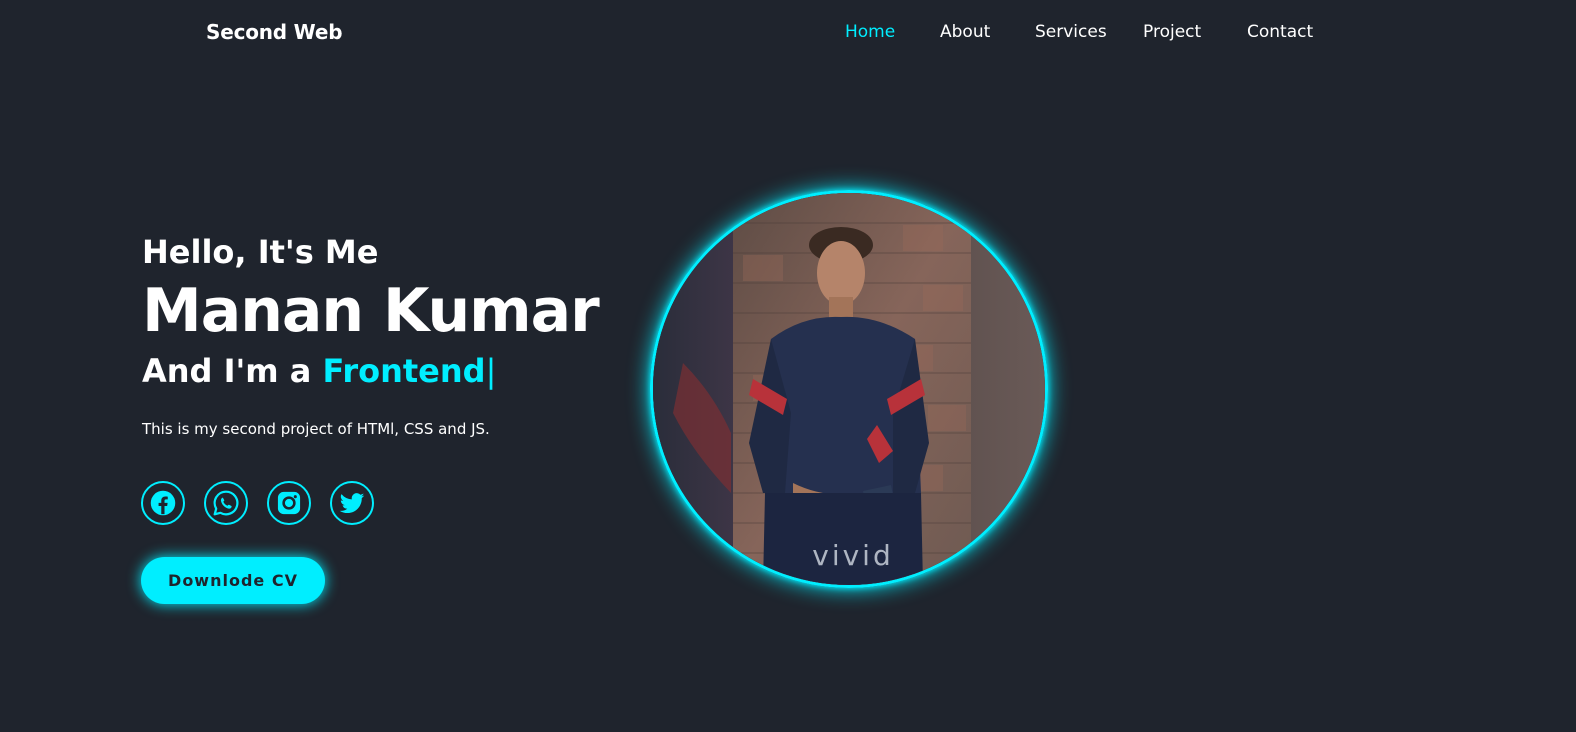 This screenshot has width=1576, height=732. Describe the element at coordinates (232, 371) in the screenshot. I see `role-prefix: And I'm a` at that location.